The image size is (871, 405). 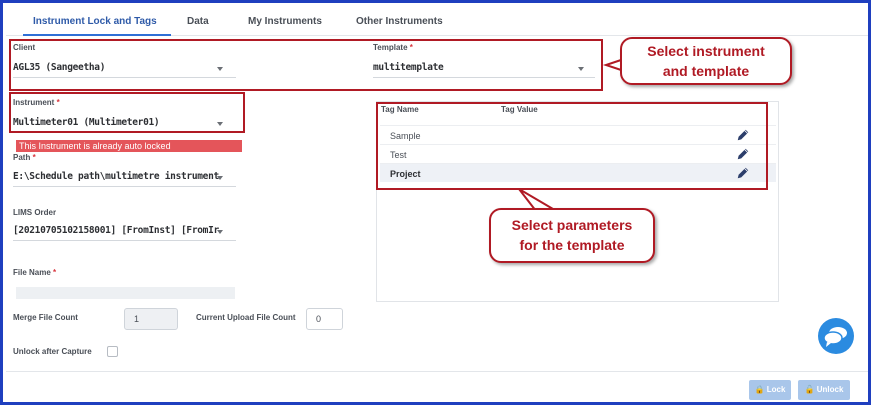 What do you see at coordinates (572, 235) in the screenshot?
I see `callout-select-parameters: Select parameters for the template` at bounding box center [572, 235].